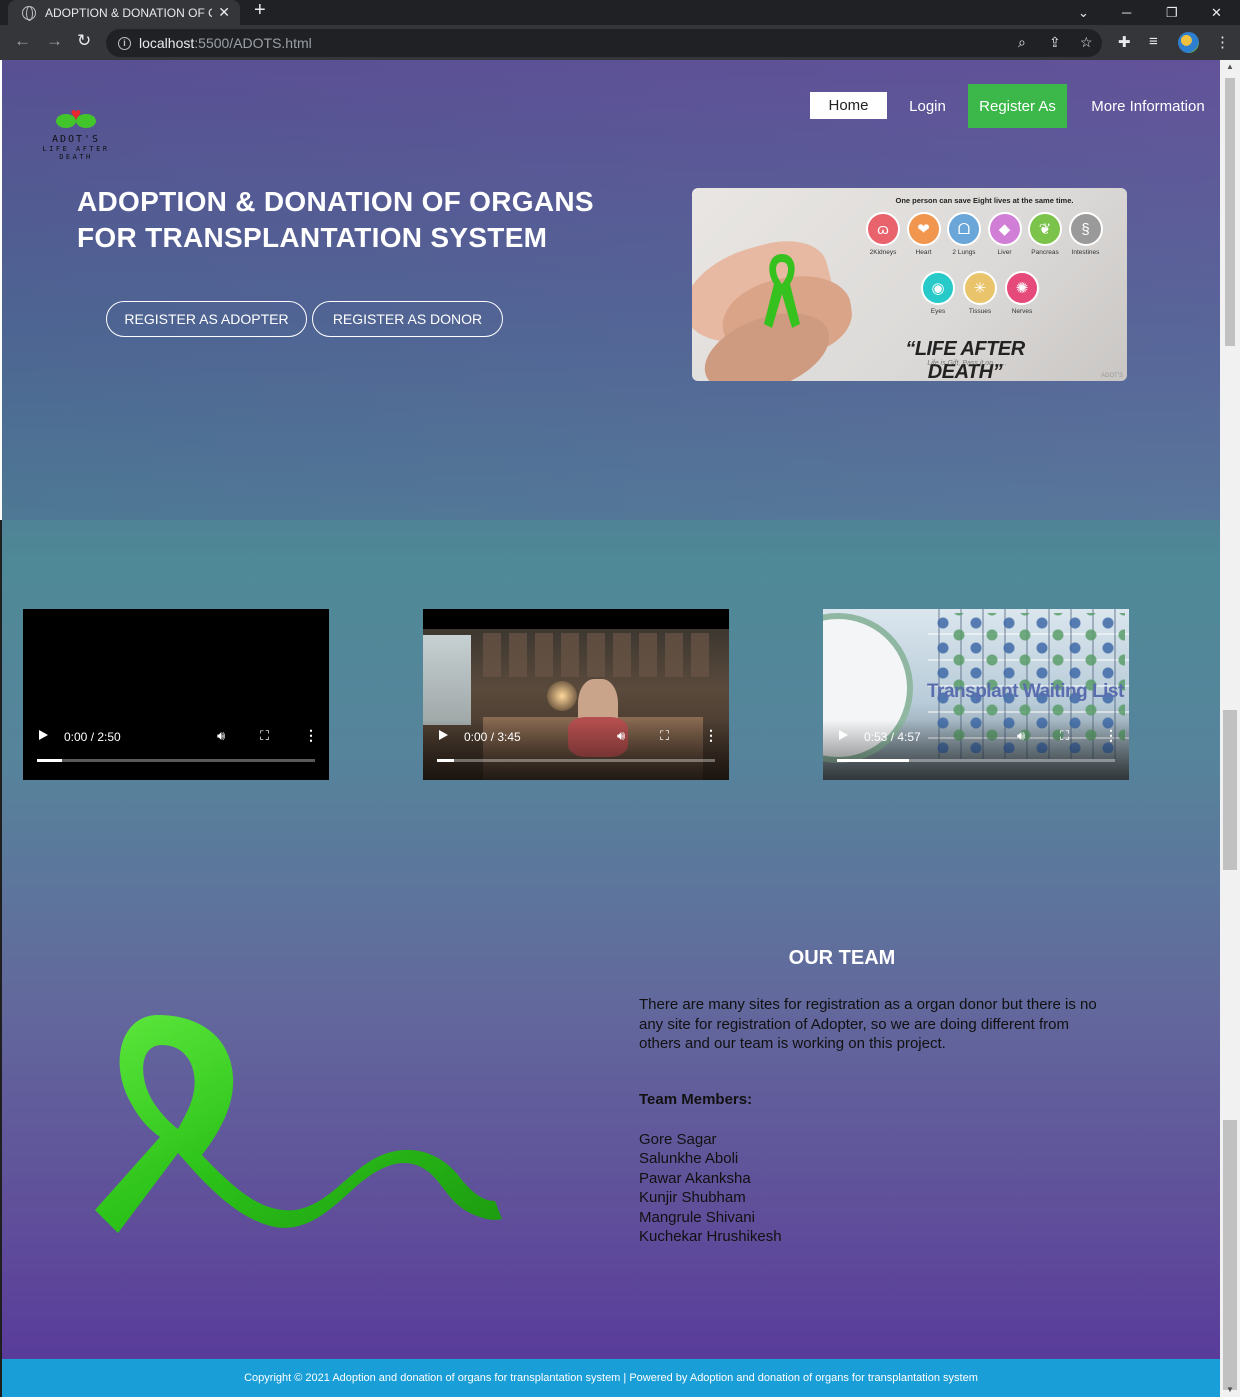 This screenshot has height=1397, width=1240. Describe the element at coordinates (1126, 12) in the screenshot. I see `minimize-icon: ─` at that location.